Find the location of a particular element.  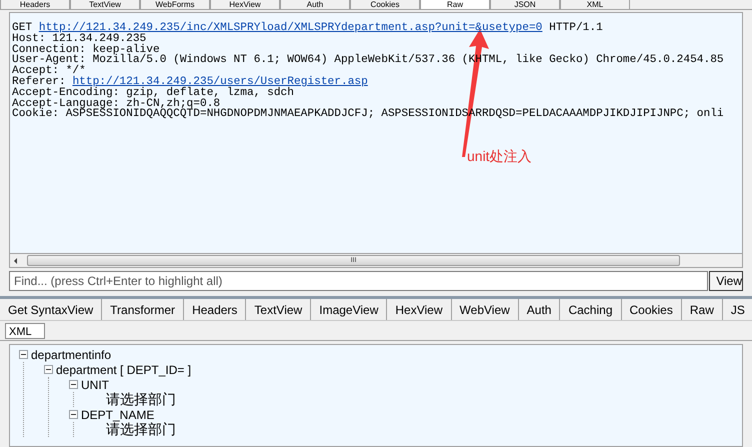

tab: HexView is located at coordinates (245, 4).